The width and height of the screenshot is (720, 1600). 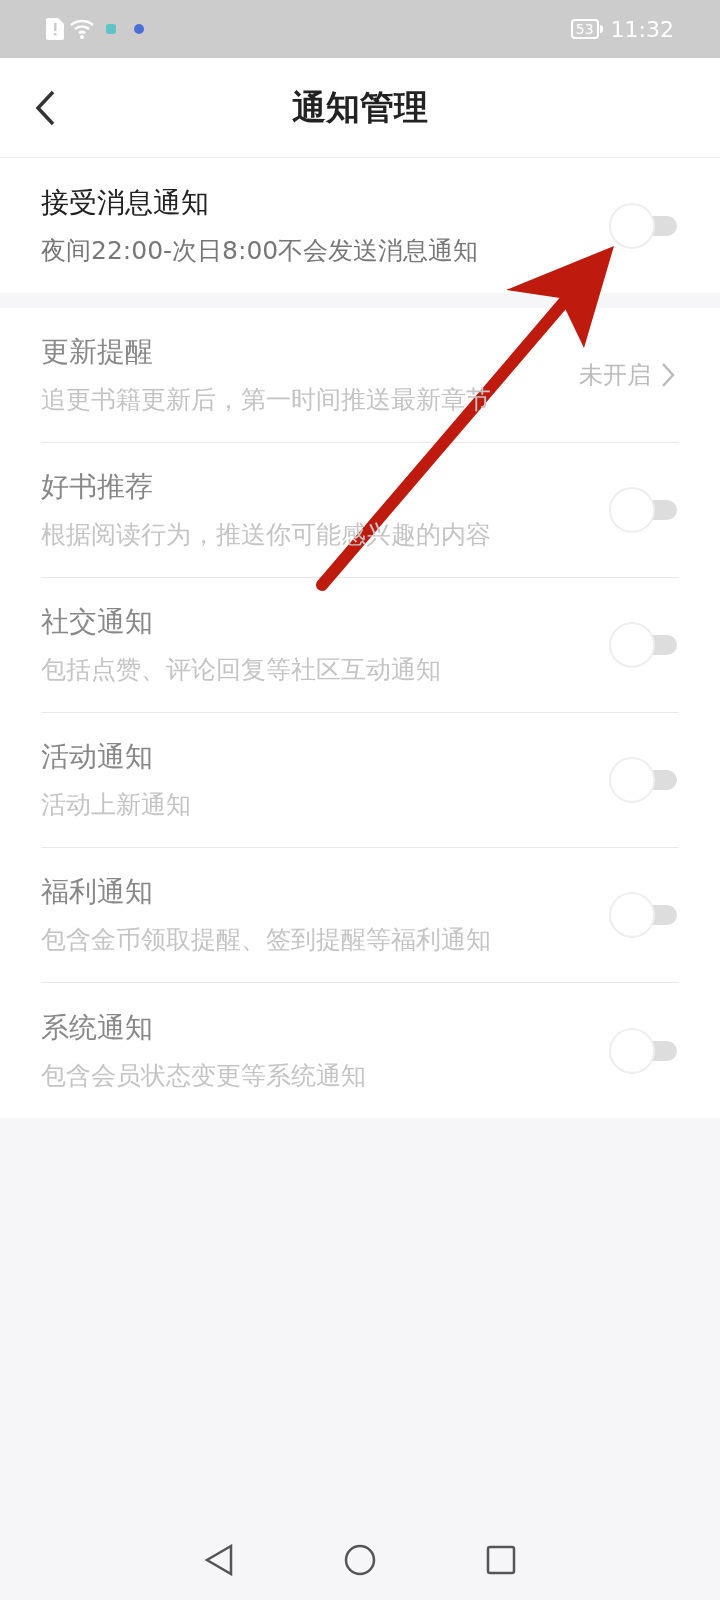 What do you see at coordinates (125, 202) in the screenshot?
I see `setting-title: 接受消息通知` at bounding box center [125, 202].